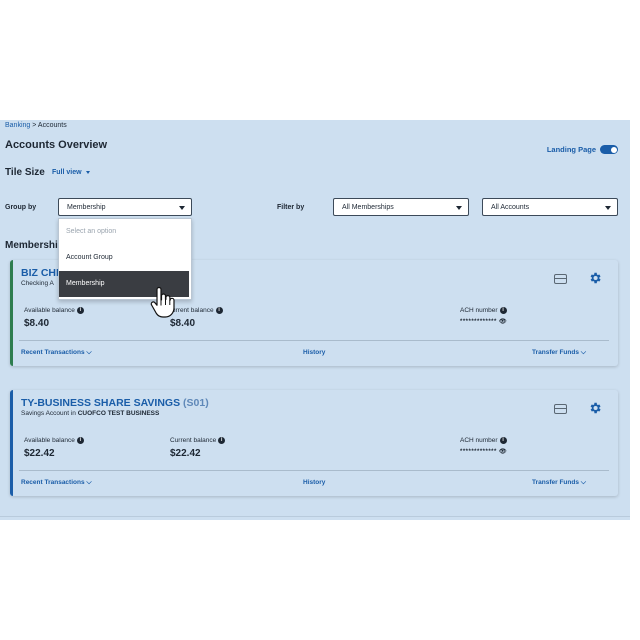 Image resolution: width=640 pixels, height=640 pixels. I want to click on account-name: TY-BUSINESS SHARE SAVINGS (S01), so click(115, 403).